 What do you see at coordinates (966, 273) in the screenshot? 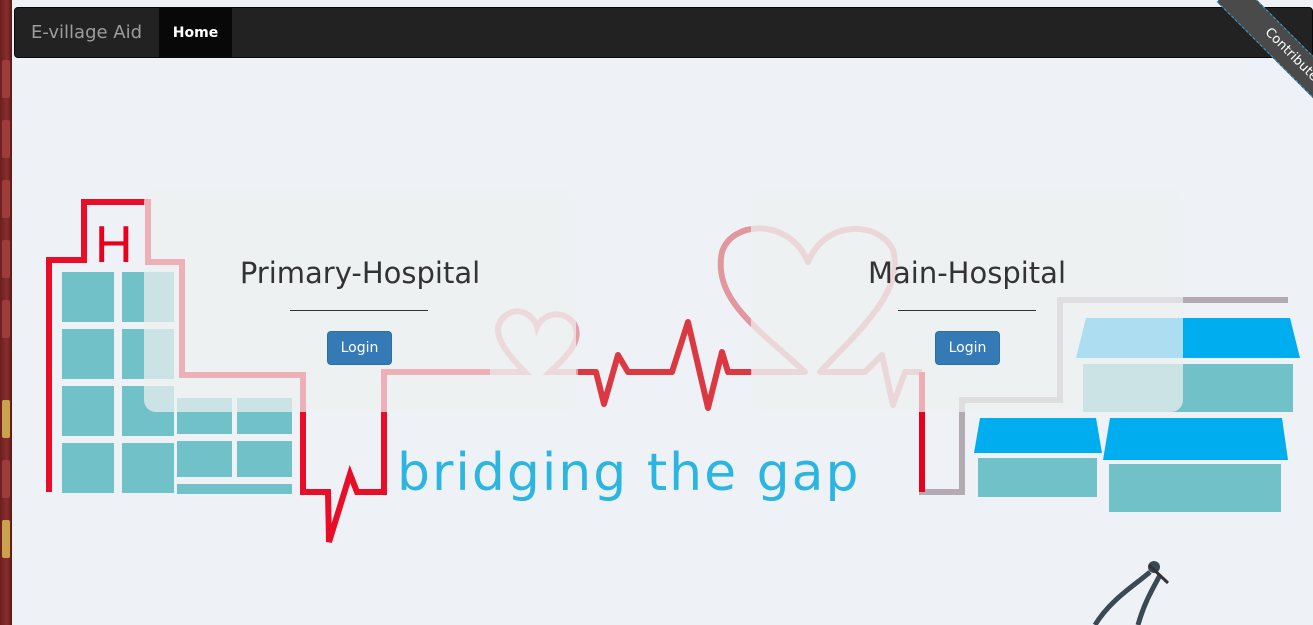
I see `panel-title: Main-Hospital` at bounding box center [966, 273].